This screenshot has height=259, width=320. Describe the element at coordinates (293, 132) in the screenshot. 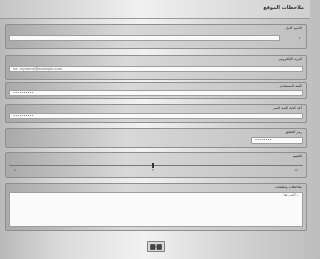

I see `pin-label: رمز التحقق` at that location.